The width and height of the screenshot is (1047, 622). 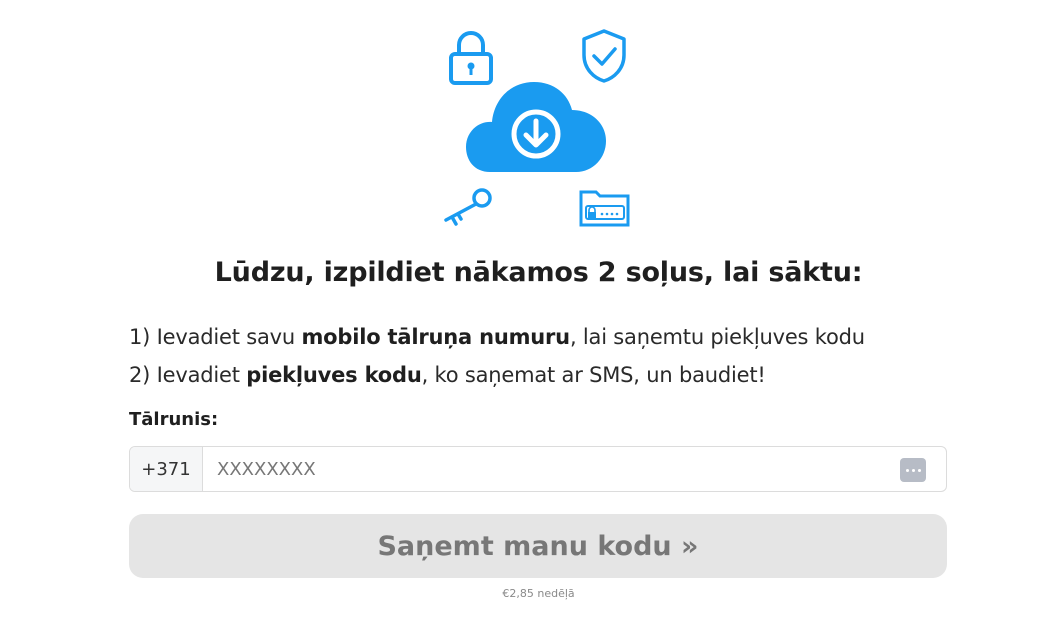 What do you see at coordinates (717, 337) in the screenshot?
I see `step-1-suffix: , lai saņemtu piekļuves kodu` at bounding box center [717, 337].